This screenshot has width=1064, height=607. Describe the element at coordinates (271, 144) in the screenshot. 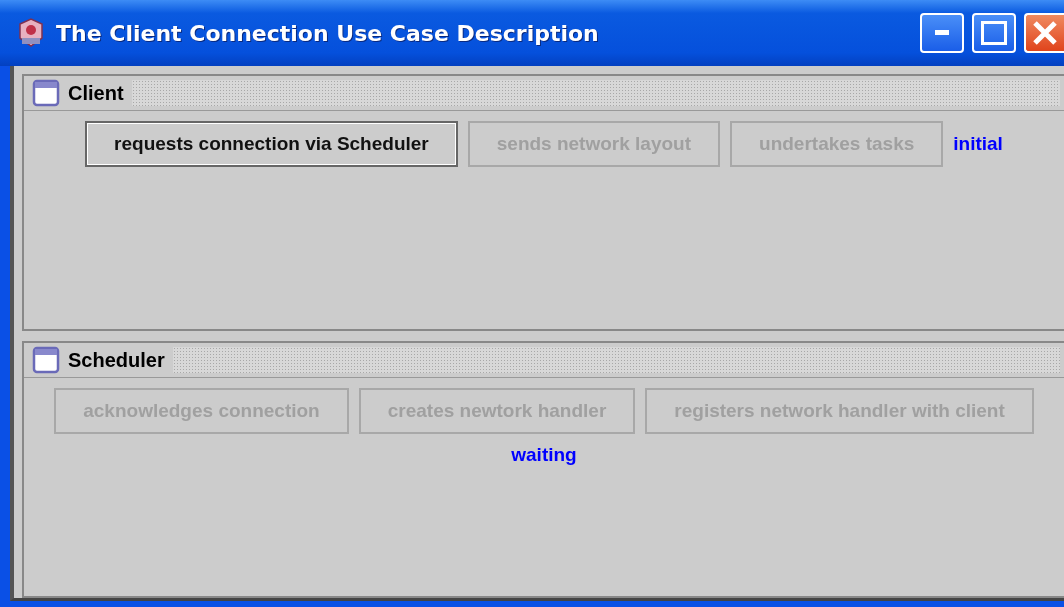

I see `action-button: requests connection via Scheduler` at that location.